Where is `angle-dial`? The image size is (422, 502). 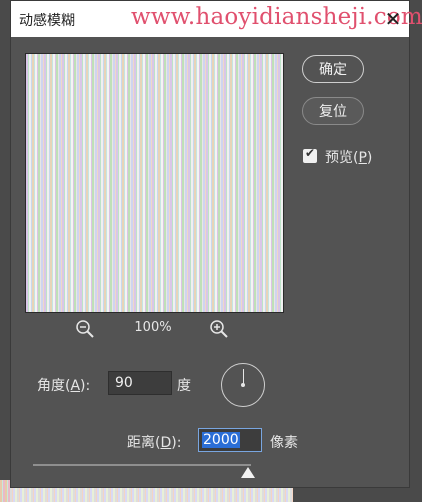 angle-dial is located at coordinates (243, 385).